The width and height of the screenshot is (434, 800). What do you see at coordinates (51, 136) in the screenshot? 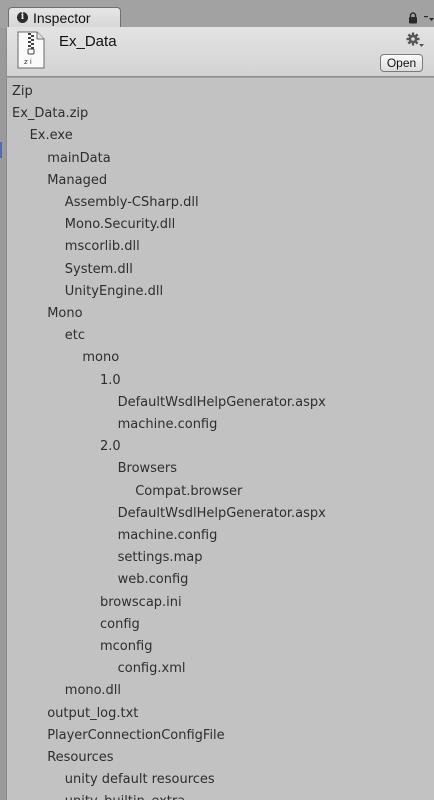
I see `tree-item: Ex.exe` at bounding box center [51, 136].